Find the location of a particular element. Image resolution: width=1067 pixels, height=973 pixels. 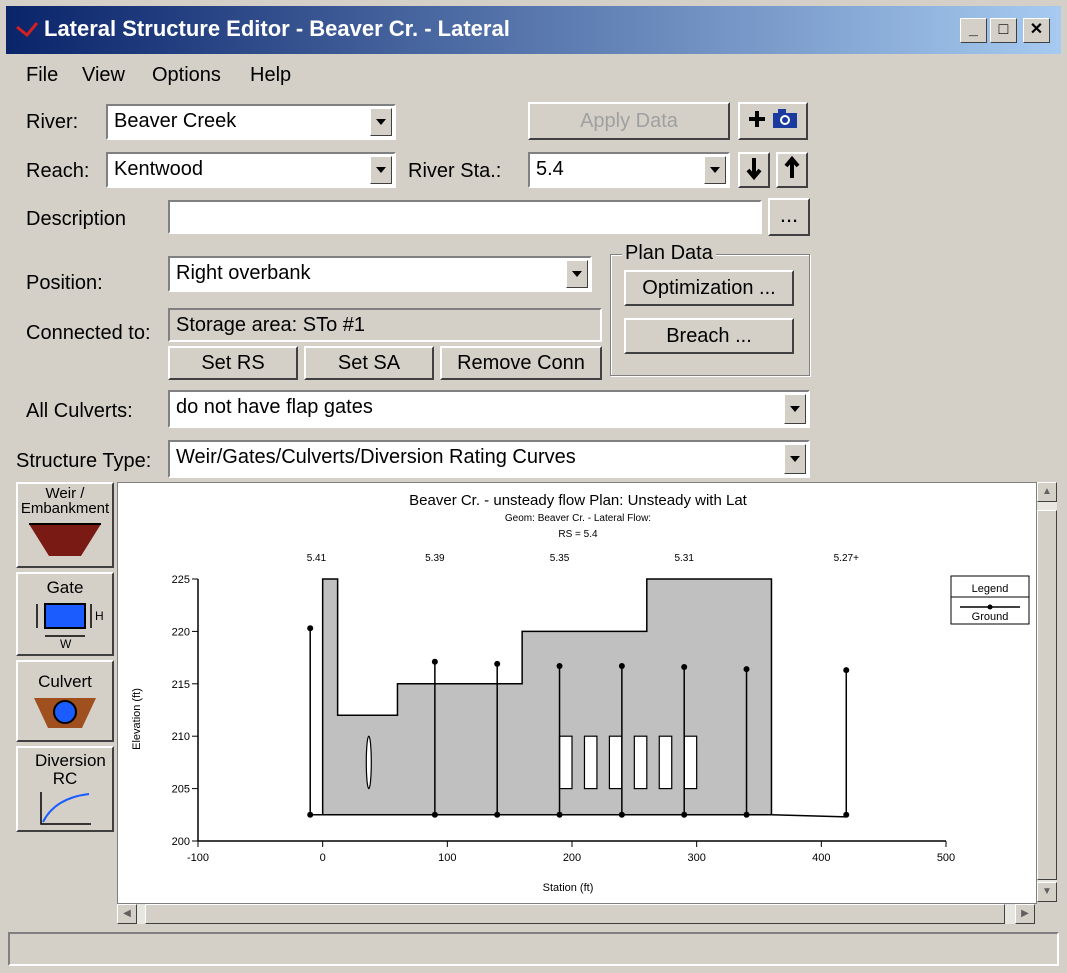

description-input is located at coordinates (465, 217).